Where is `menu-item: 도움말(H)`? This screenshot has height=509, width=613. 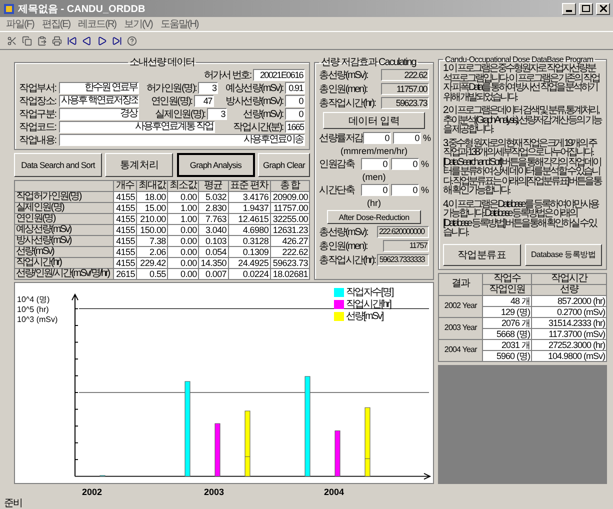
menu-item: 도움말(H) is located at coordinates (179, 24).